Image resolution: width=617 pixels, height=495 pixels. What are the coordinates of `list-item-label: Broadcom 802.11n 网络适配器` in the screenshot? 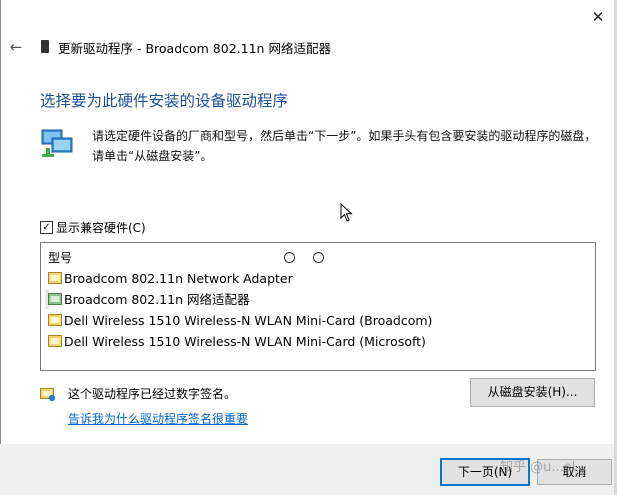 It's located at (157, 299).